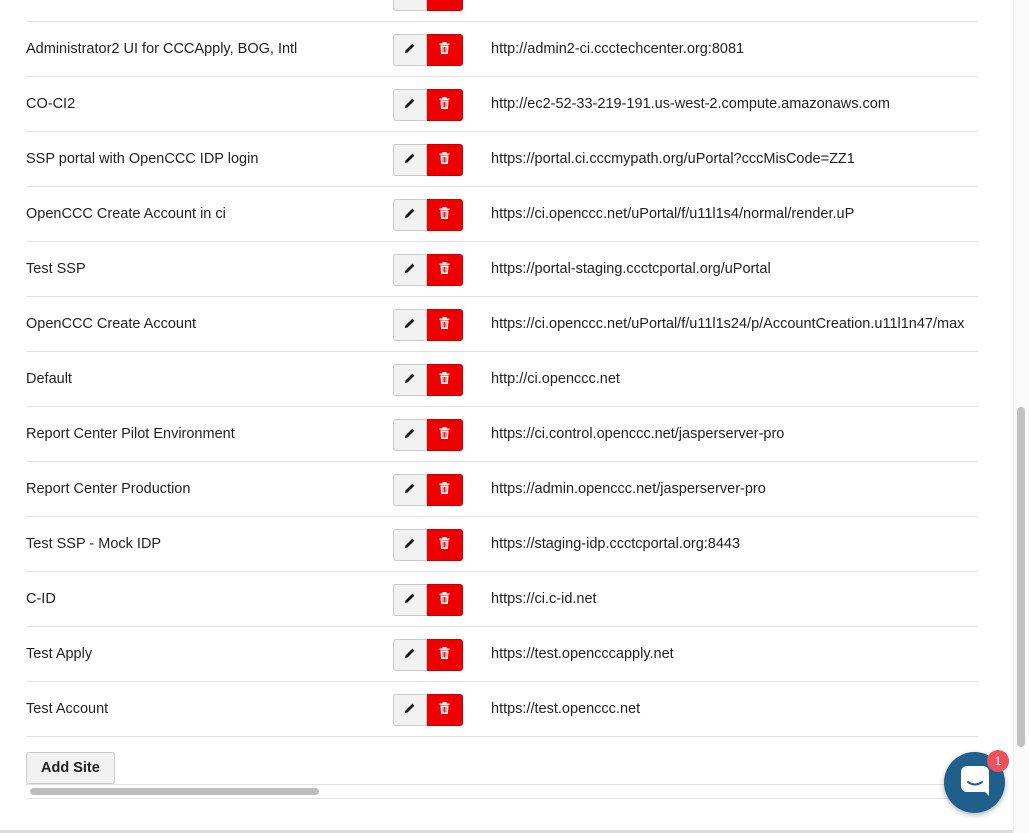 This screenshot has width=1029, height=833. I want to click on site-name: Default, so click(49, 379).